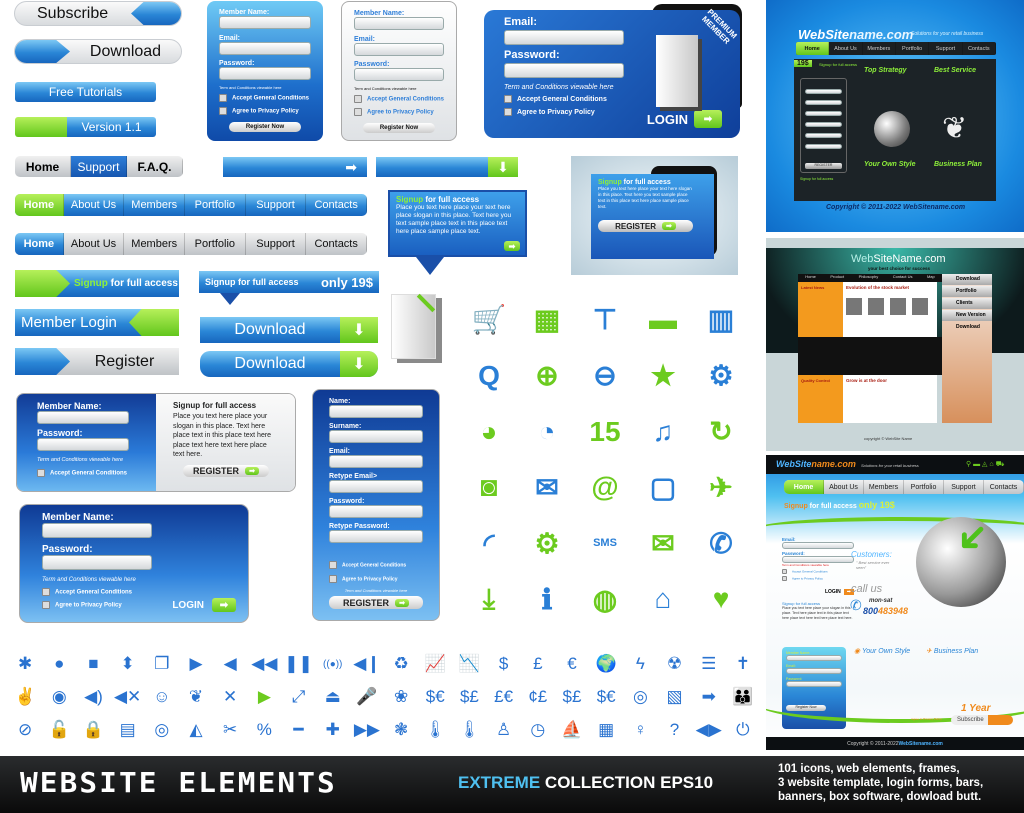 This screenshot has width=1024, height=813. What do you see at coordinates (967, 327) in the screenshot?
I see `side-menu-download-2: Download` at bounding box center [967, 327].